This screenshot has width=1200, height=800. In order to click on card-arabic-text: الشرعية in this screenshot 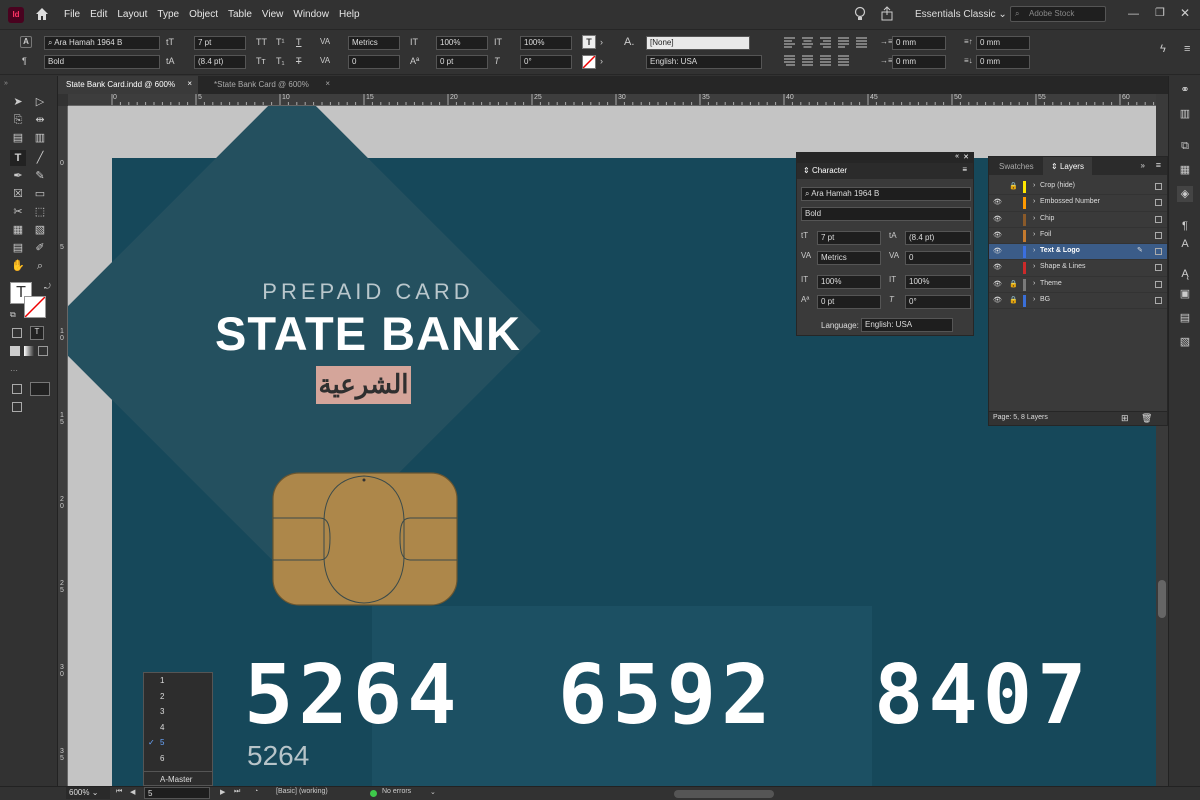, I will do `click(363, 385)`.